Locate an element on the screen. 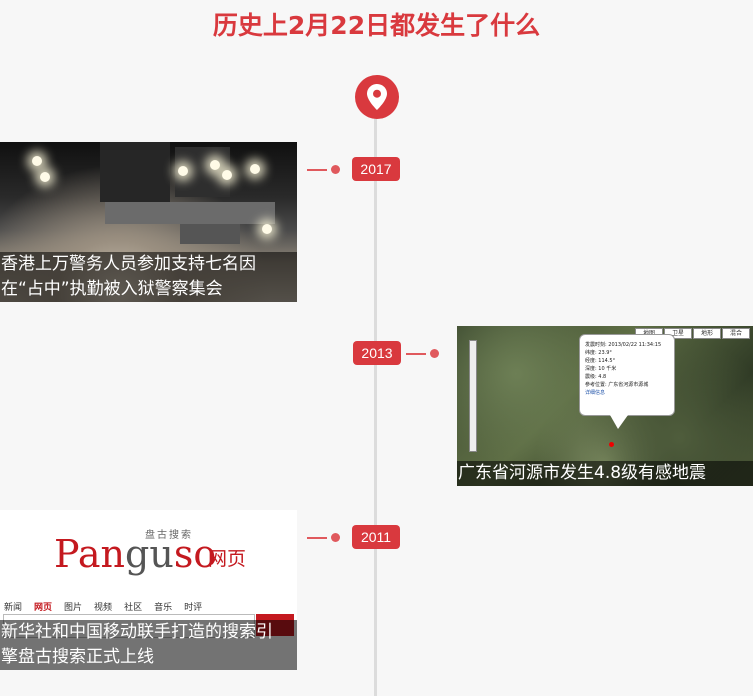 The width and height of the screenshot is (753, 696). connector-2017 is located at coordinates (317, 170).